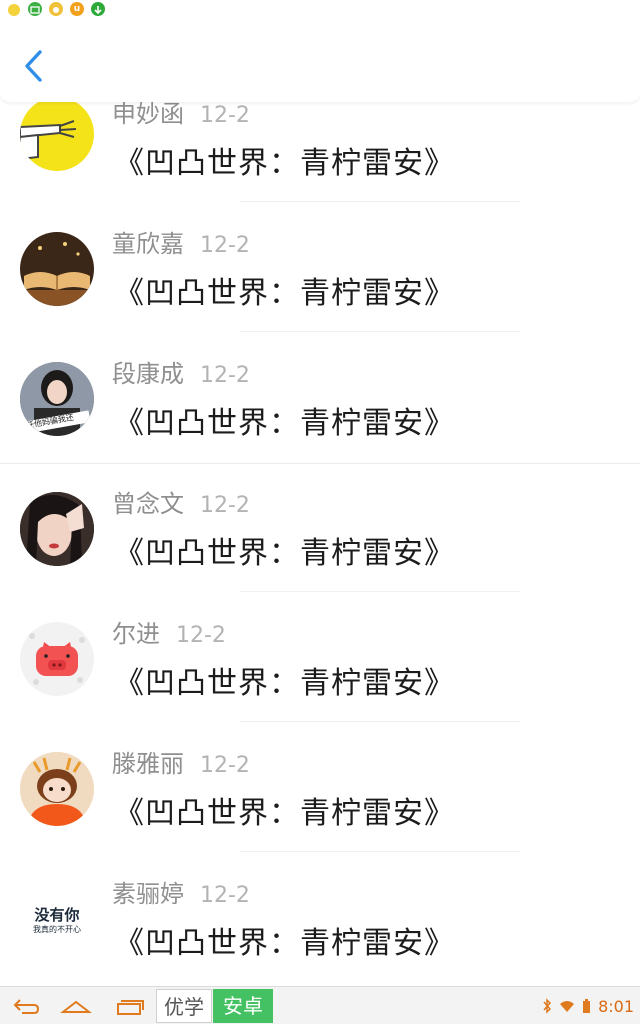  I want to click on user-name: 申妙函, so click(148, 114).